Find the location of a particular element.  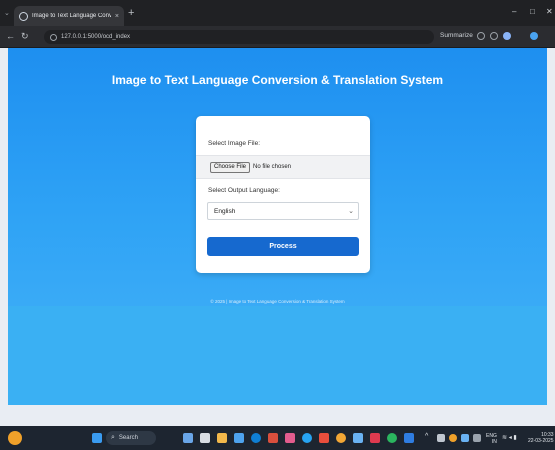

taskbar: ⌕ Search ^ ENG IN ≋ ◂ ▮ 10:33 22-03-2025 is located at coordinates (277, 438).